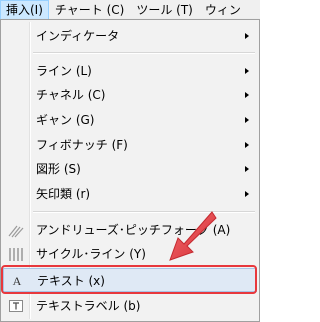  What do you see at coordinates (24, 10) in the screenshot?
I see `menu-insert: 挿入(I)` at bounding box center [24, 10].